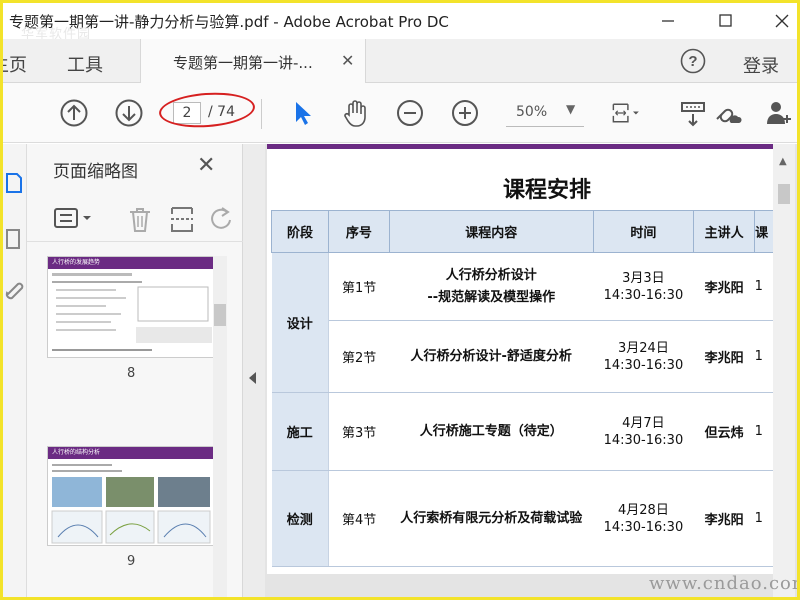 The image size is (800, 600). Describe the element at coordinates (643, 348) in the screenshot. I see `date-text: 3月24日` at that location.